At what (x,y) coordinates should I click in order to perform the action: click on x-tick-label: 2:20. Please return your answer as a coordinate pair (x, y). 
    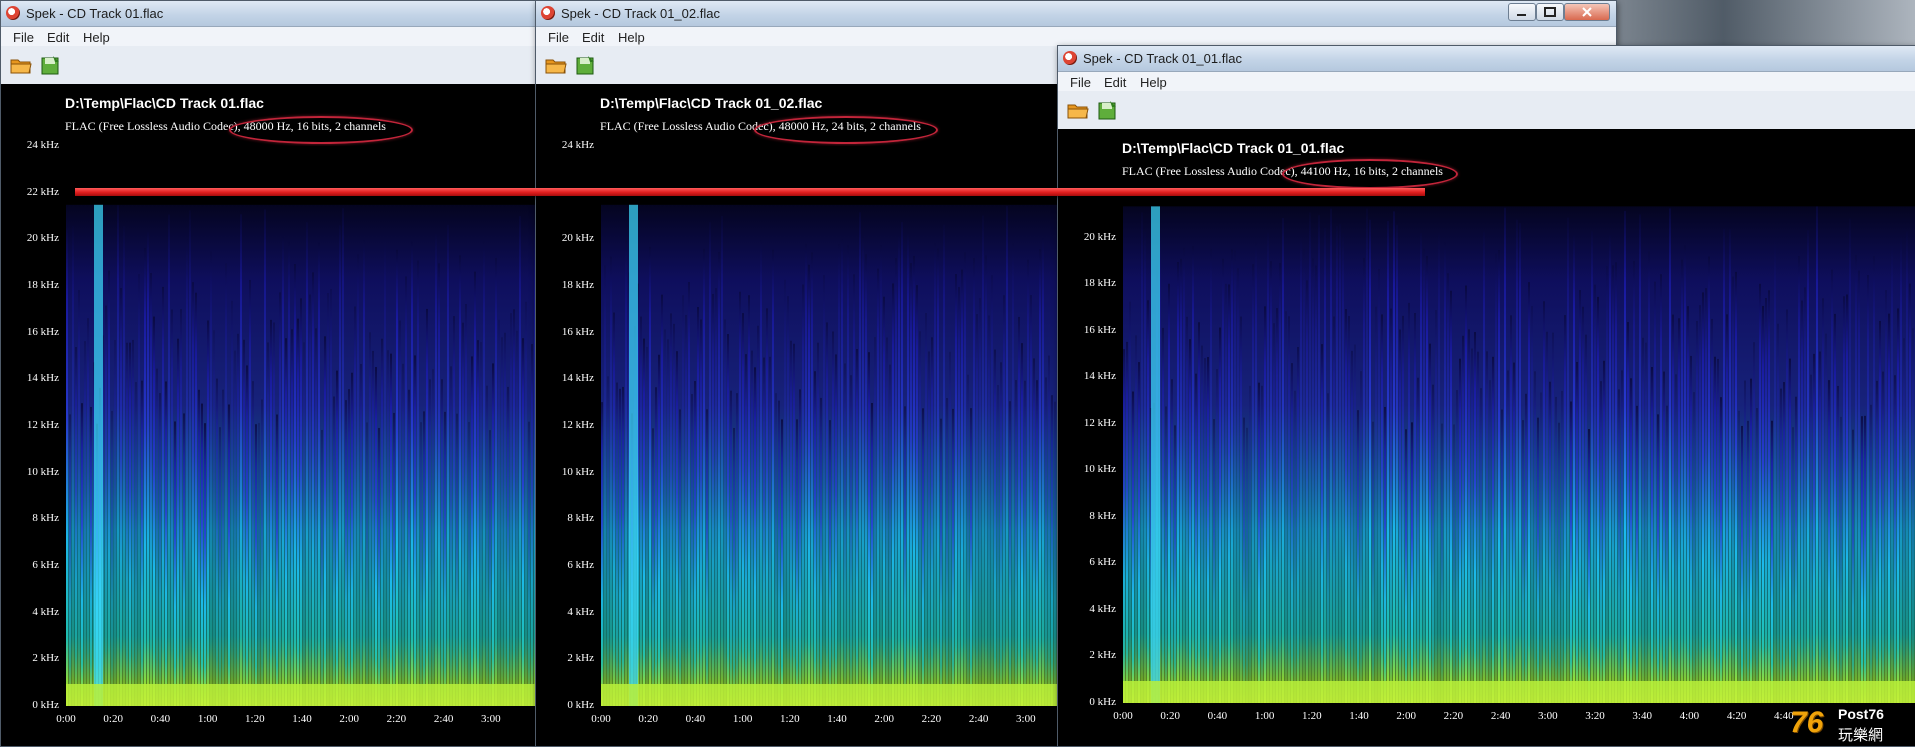
    Looking at the image, I should click on (1453, 716).